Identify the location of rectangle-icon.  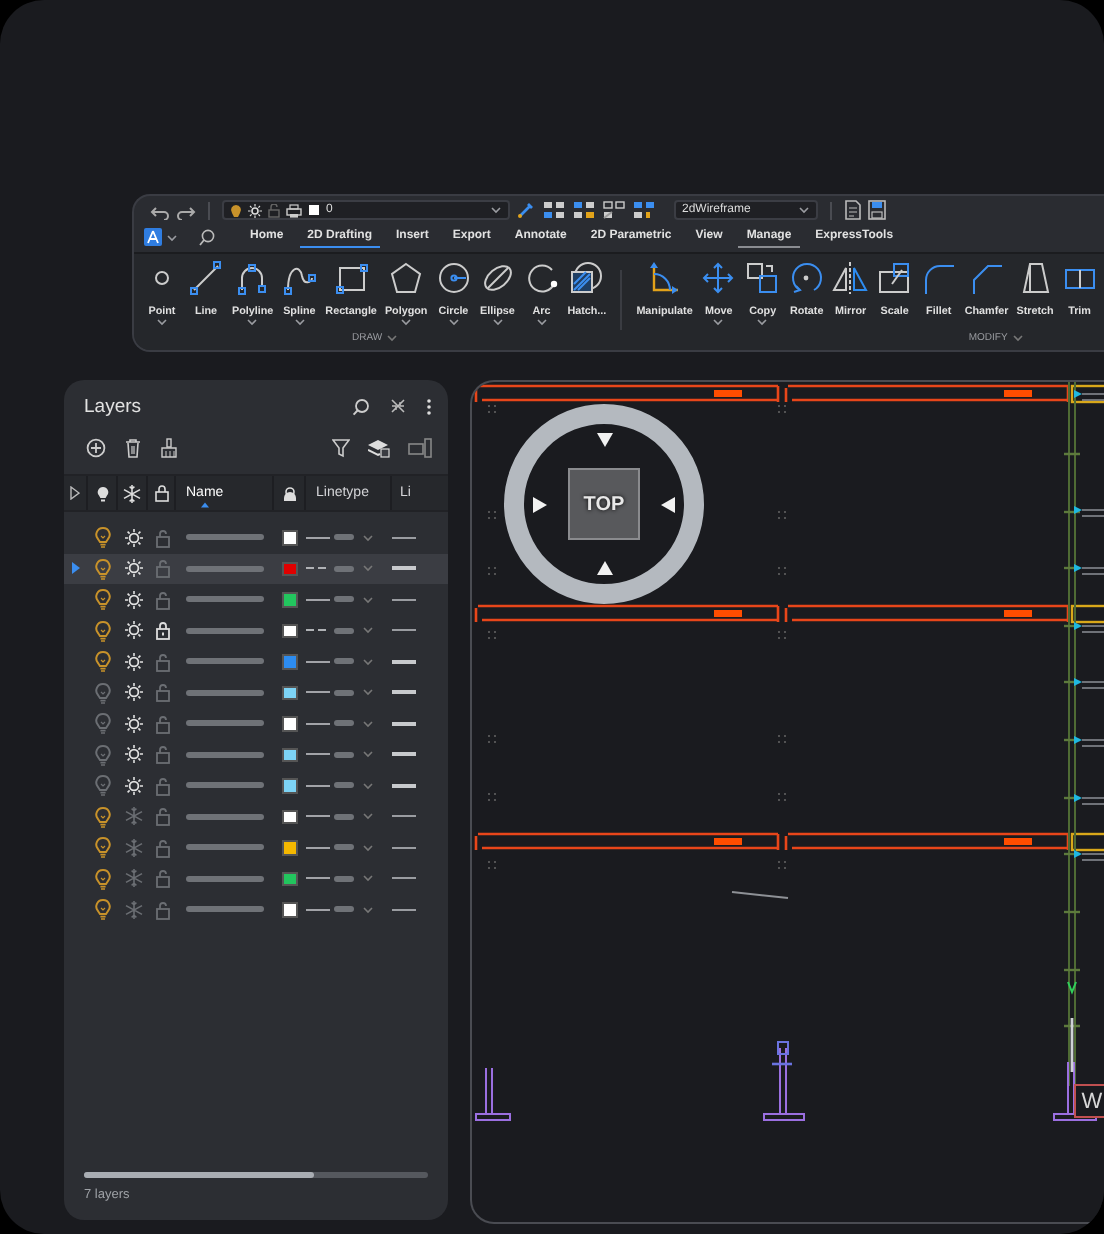
(351, 278).